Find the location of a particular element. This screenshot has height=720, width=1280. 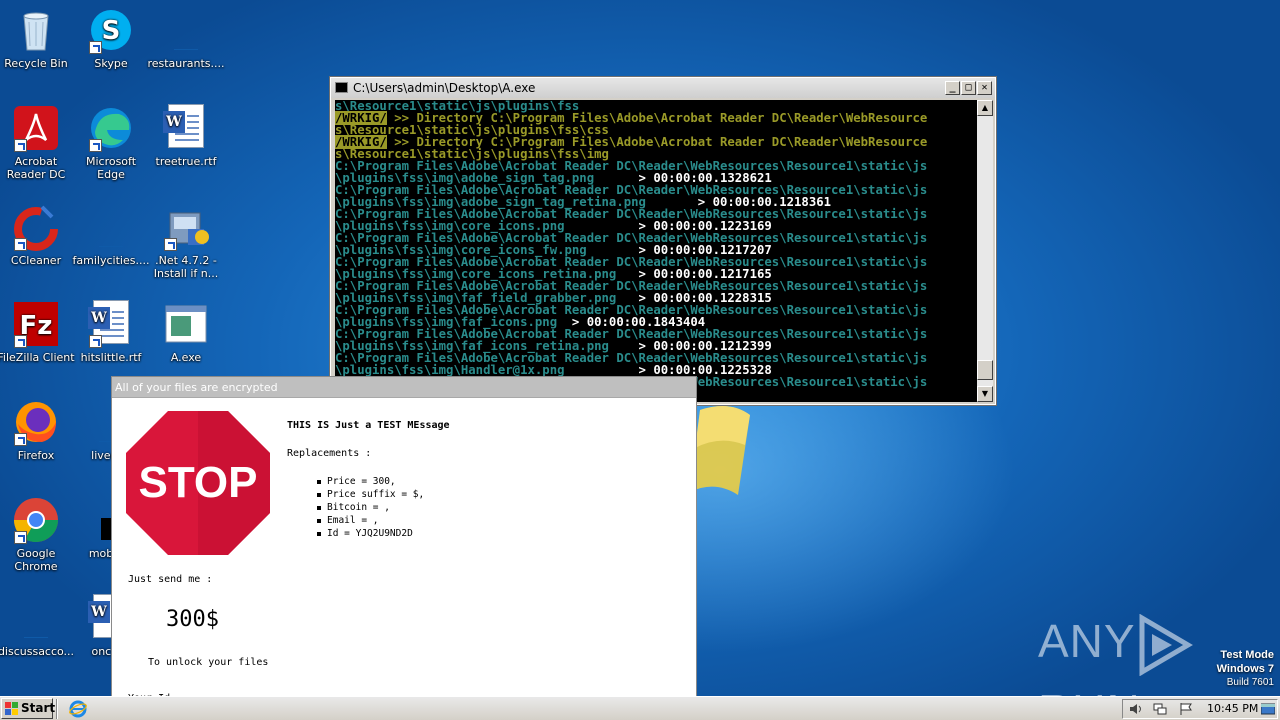

stop-sign-text: STOP is located at coordinates (197, 482).